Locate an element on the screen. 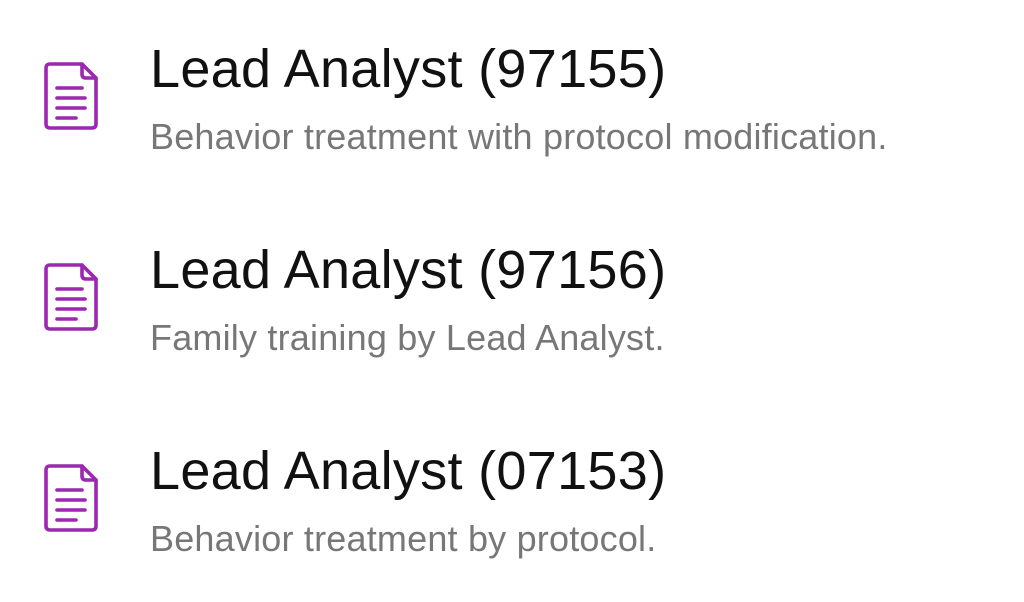 This screenshot has width=1024, height=602. item-description: Family training by Lead Analyst. is located at coordinates (407, 337).